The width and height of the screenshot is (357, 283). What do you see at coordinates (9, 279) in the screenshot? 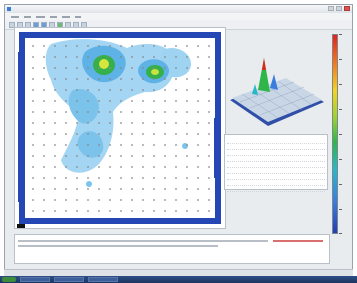
I see `start-button` at bounding box center [9, 279].